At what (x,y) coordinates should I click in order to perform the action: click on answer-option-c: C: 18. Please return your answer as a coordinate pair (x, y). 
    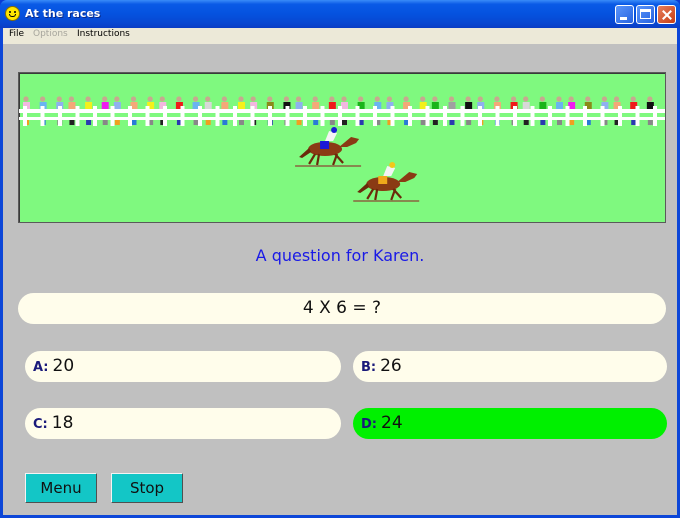
    Looking at the image, I should click on (183, 423).